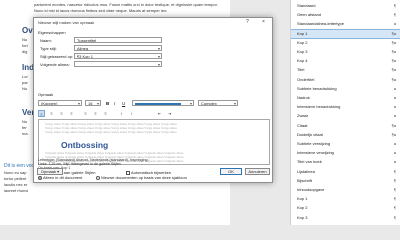 Image resolution: width=400 pixels, height=240 pixels. What do you see at coordinates (90, 103) in the screenshot?
I see `font-size-value: 16` at bounding box center [90, 103].